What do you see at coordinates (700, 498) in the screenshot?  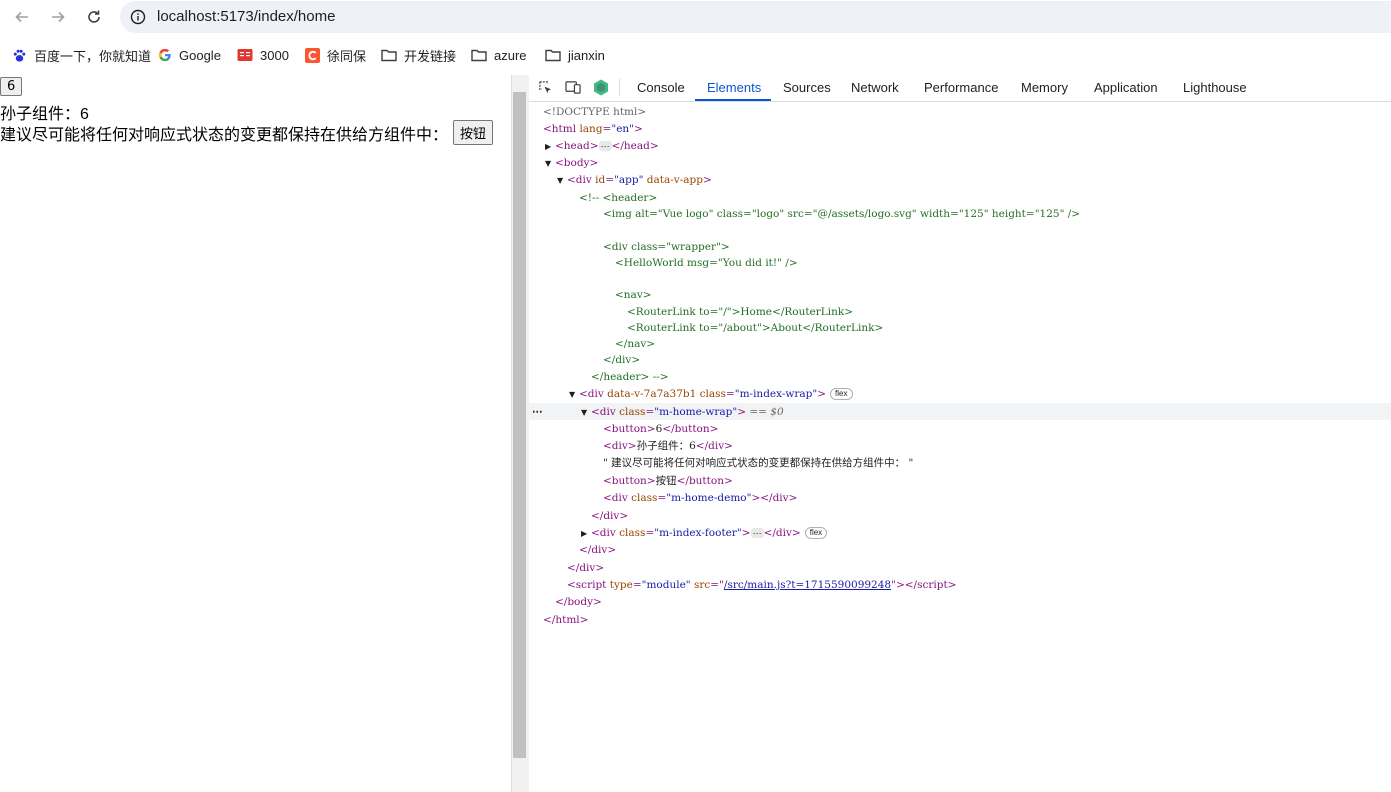 I see `tree-line-home-demo: <div class="m-home-demo"></div>` at bounding box center [700, 498].